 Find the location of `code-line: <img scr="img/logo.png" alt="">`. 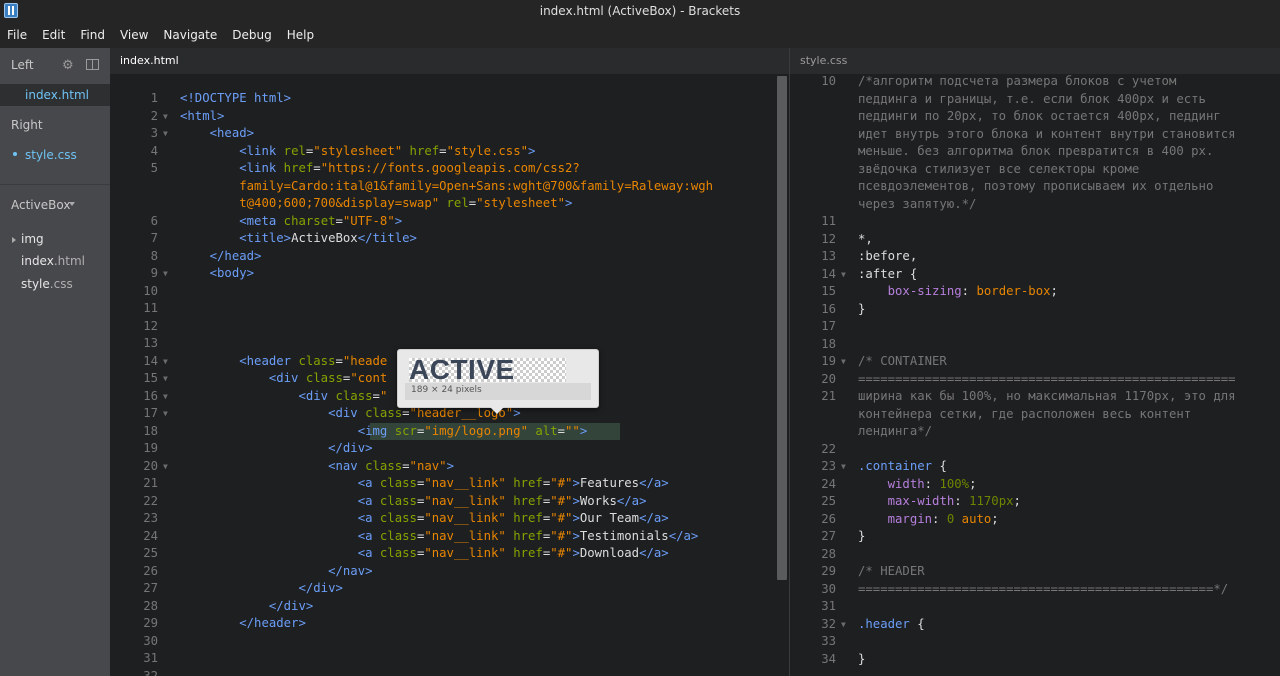

code-line: <img scr="img/logo.png" alt=""> is located at coordinates (384, 432).